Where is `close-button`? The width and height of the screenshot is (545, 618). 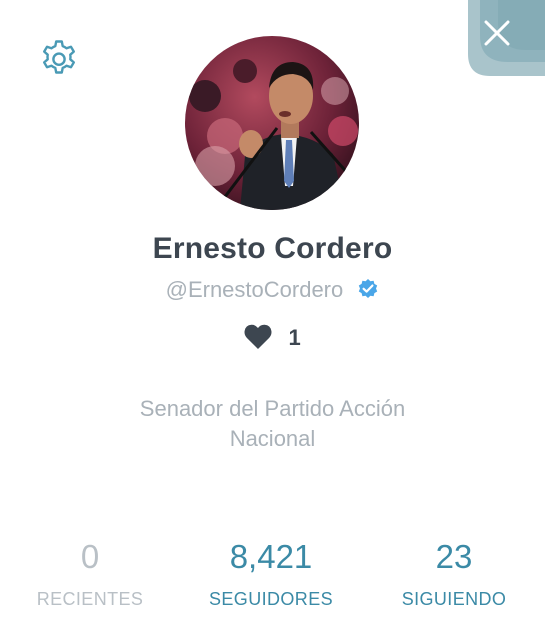 close-button is located at coordinates (506, 38).